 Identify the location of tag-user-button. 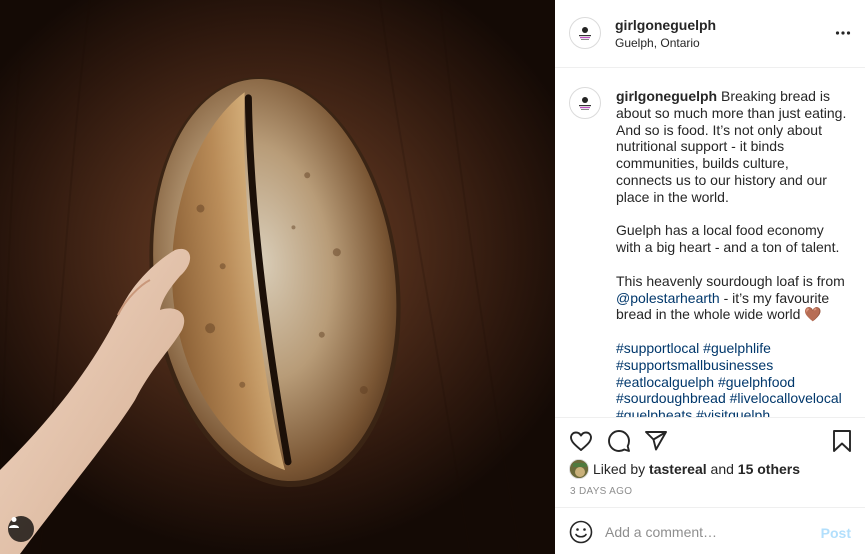
(21, 529).